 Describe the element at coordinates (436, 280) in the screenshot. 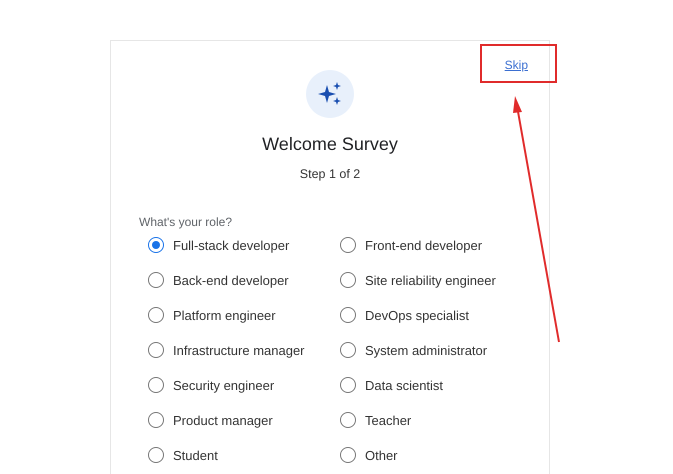

I see `role-option: Site reliability engineer` at that location.